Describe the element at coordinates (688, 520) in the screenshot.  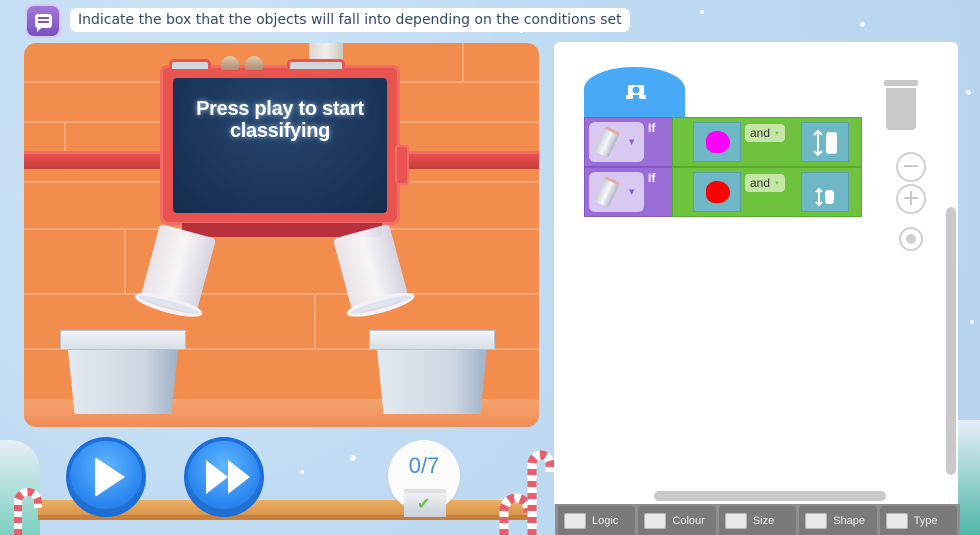
I see `category-label: Colour` at that location.